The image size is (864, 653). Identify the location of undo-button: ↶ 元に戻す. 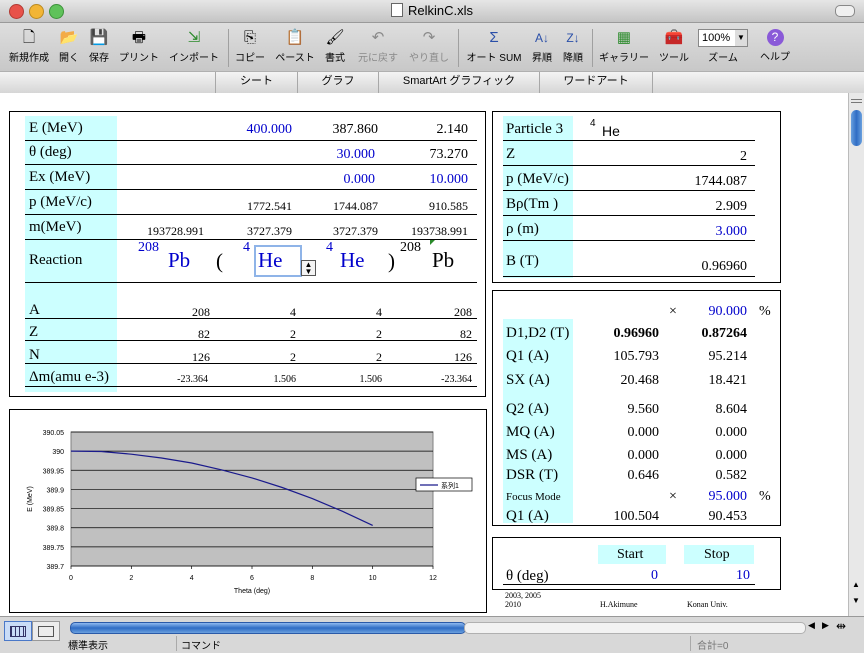
(378, 47).